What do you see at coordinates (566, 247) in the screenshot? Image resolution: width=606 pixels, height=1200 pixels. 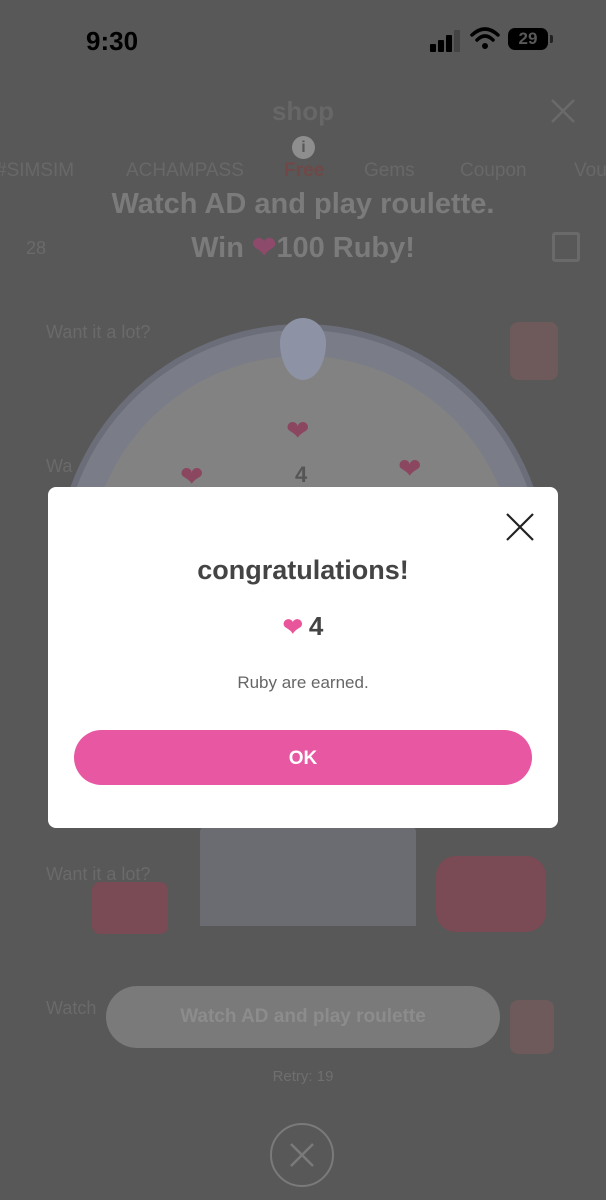 I see `cart-icon` at bounding box center [566, 247].